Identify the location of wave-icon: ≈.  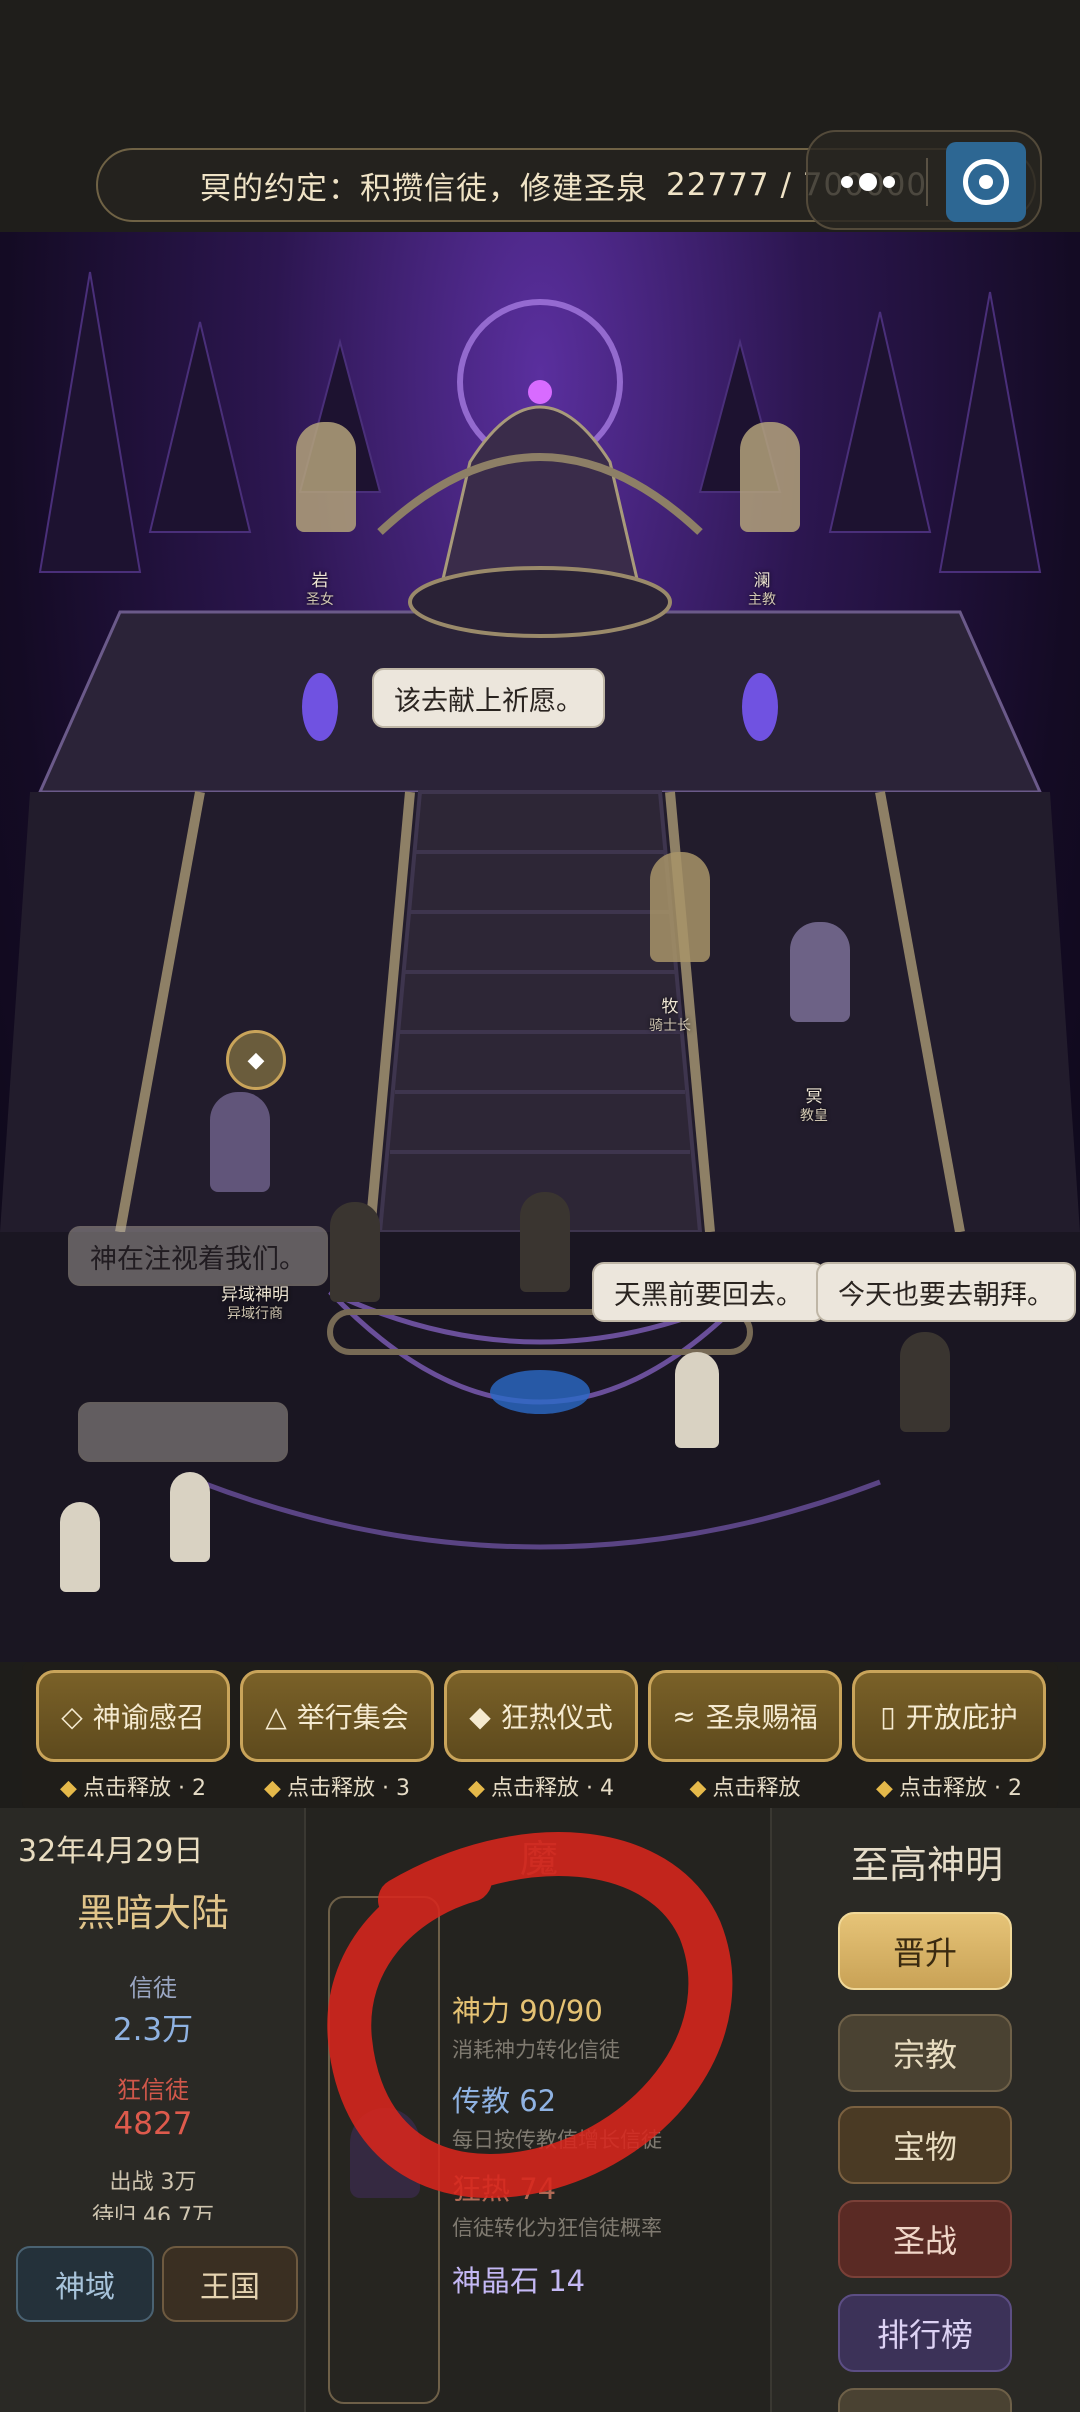
(684, 1716).